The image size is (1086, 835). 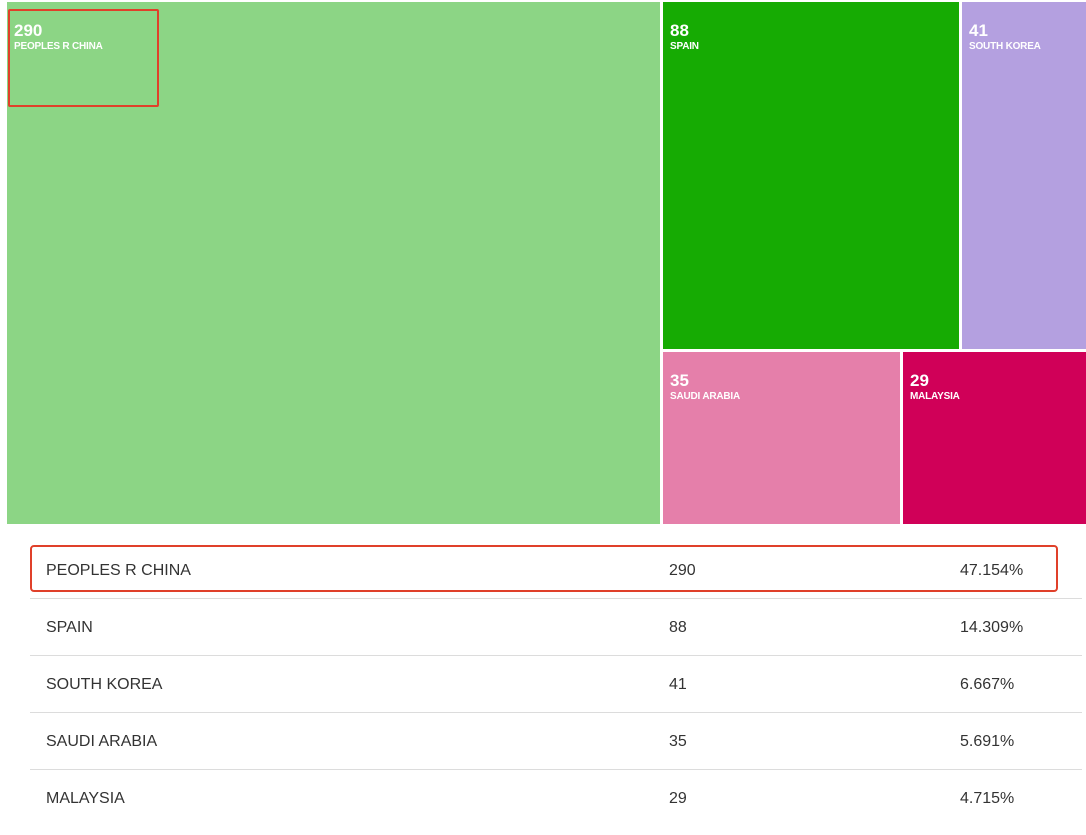 I want to click on percent-cell: 4.715%, so click(x=987, y=798).